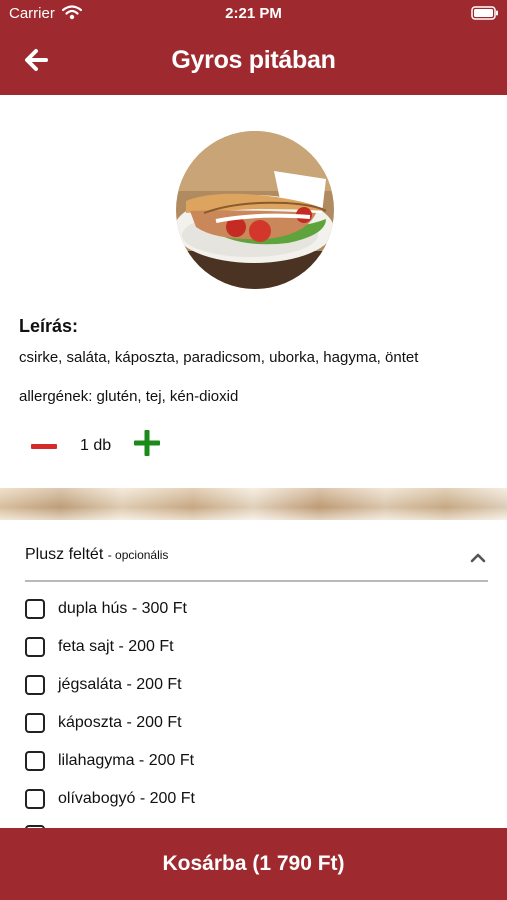 This screenshot has height=900, width=507. I want to click on topping-label: jégsaláta - 200 Ft, so click(120, 684).